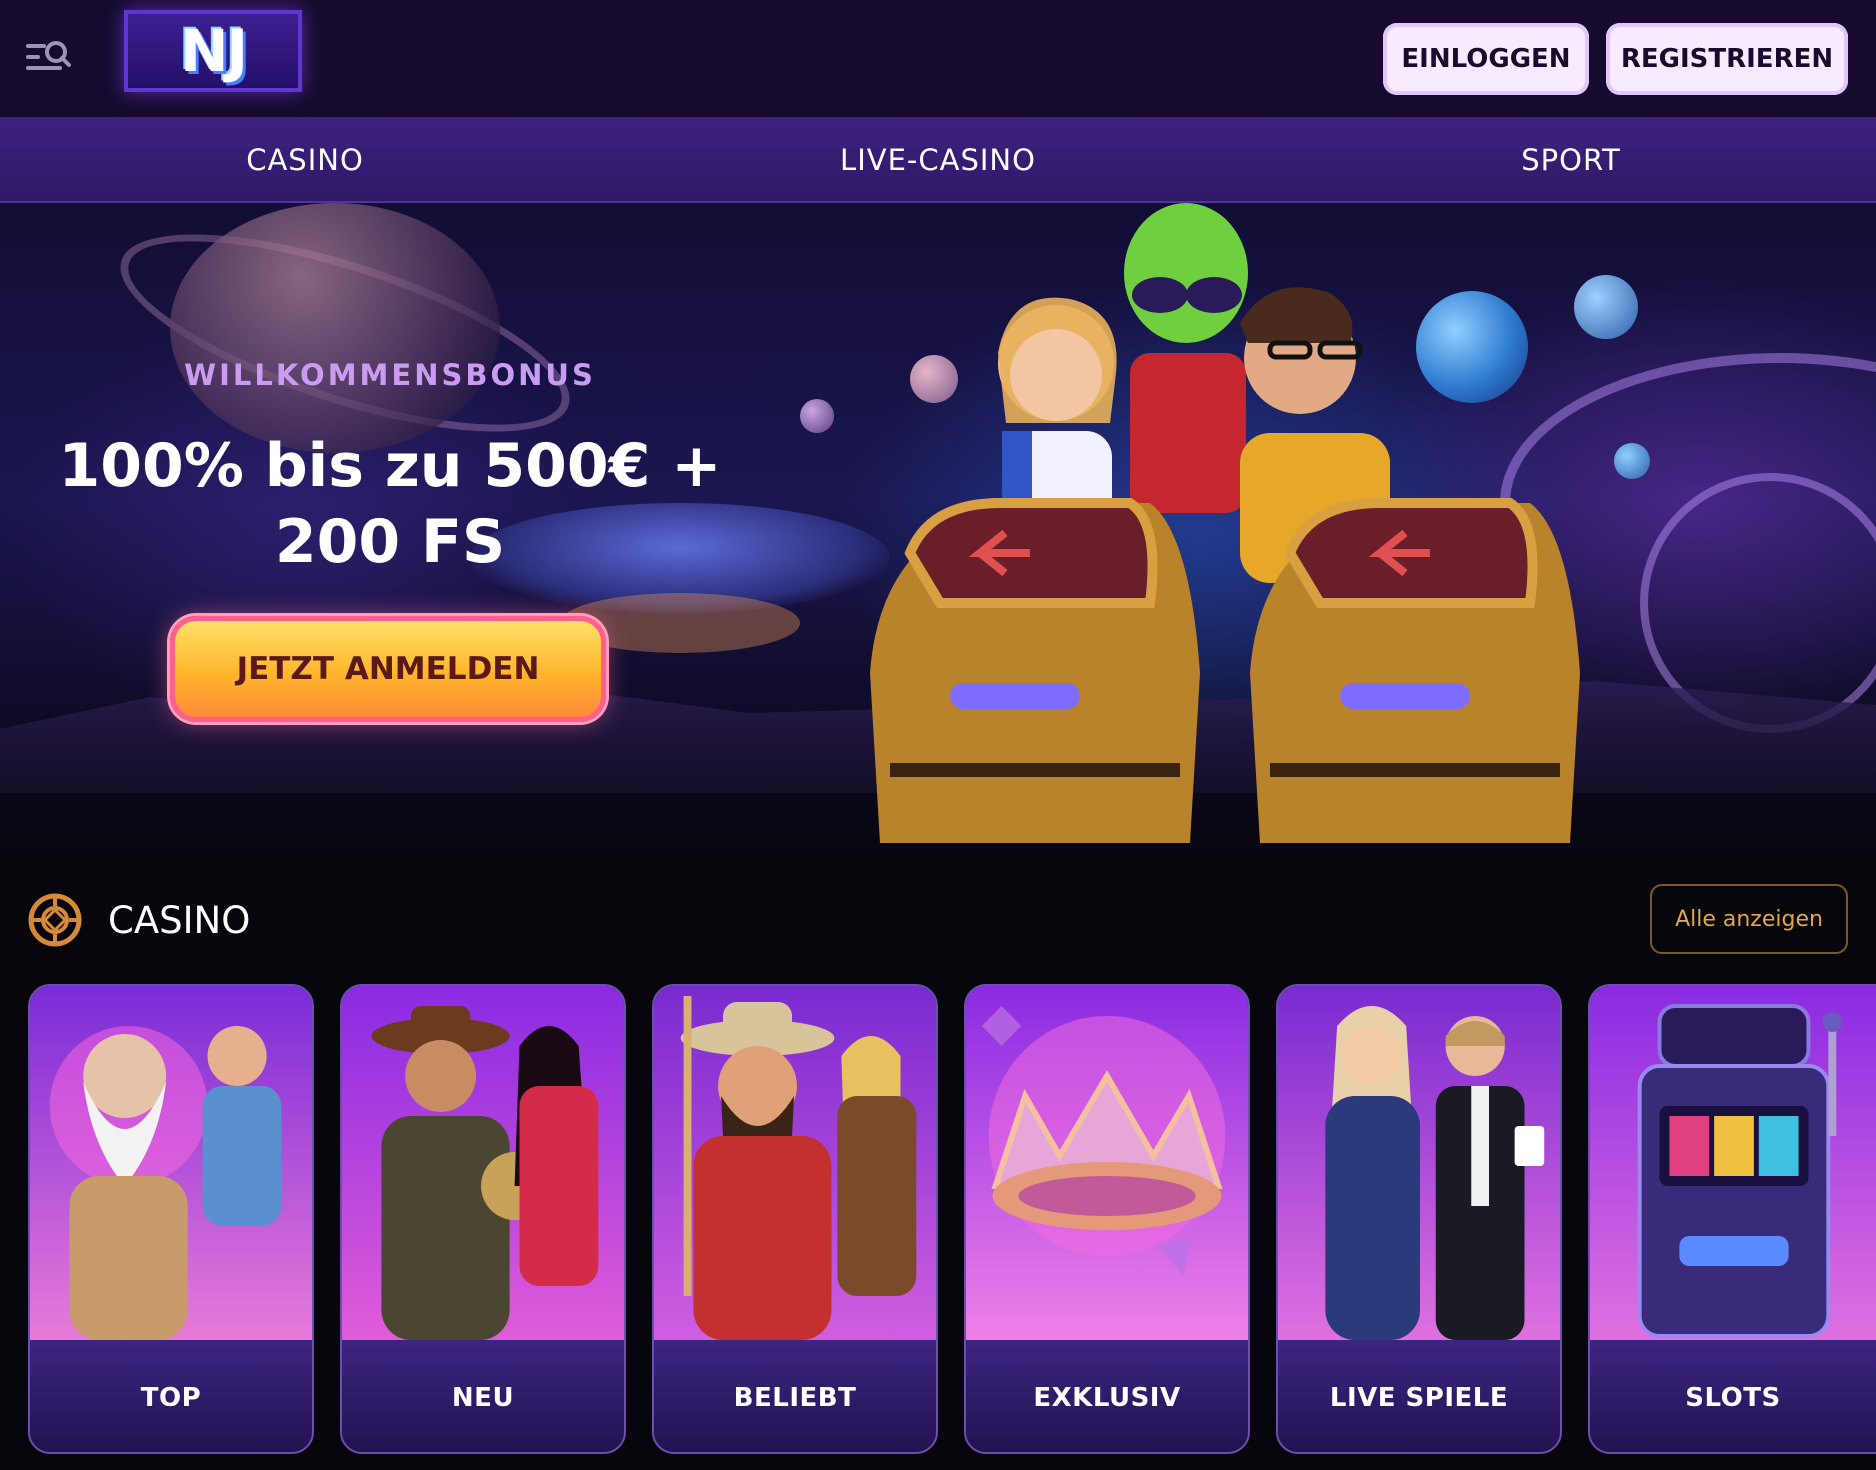 This screenshot has height=1470, width=1876. Describe the element at coordinates (483, 1163) in the screenshot. I see `card-image-adventurer` at that location.